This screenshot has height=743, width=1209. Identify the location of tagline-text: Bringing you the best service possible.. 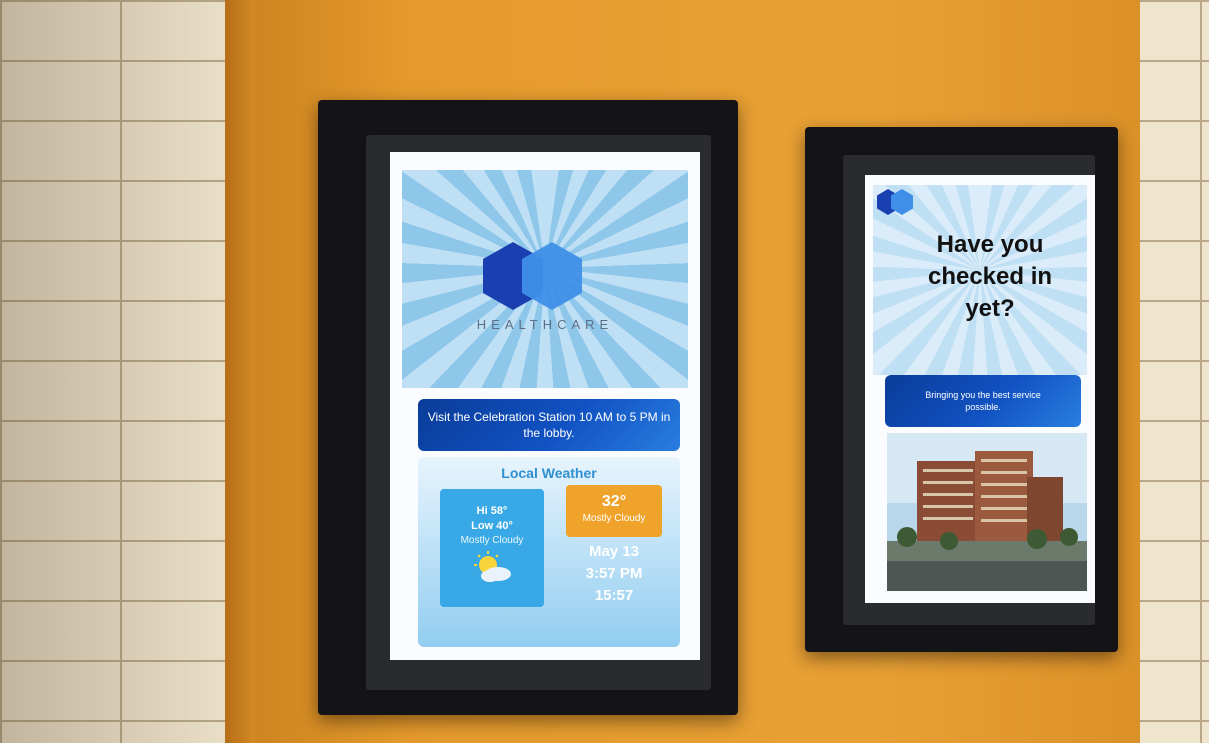
(983, 401).